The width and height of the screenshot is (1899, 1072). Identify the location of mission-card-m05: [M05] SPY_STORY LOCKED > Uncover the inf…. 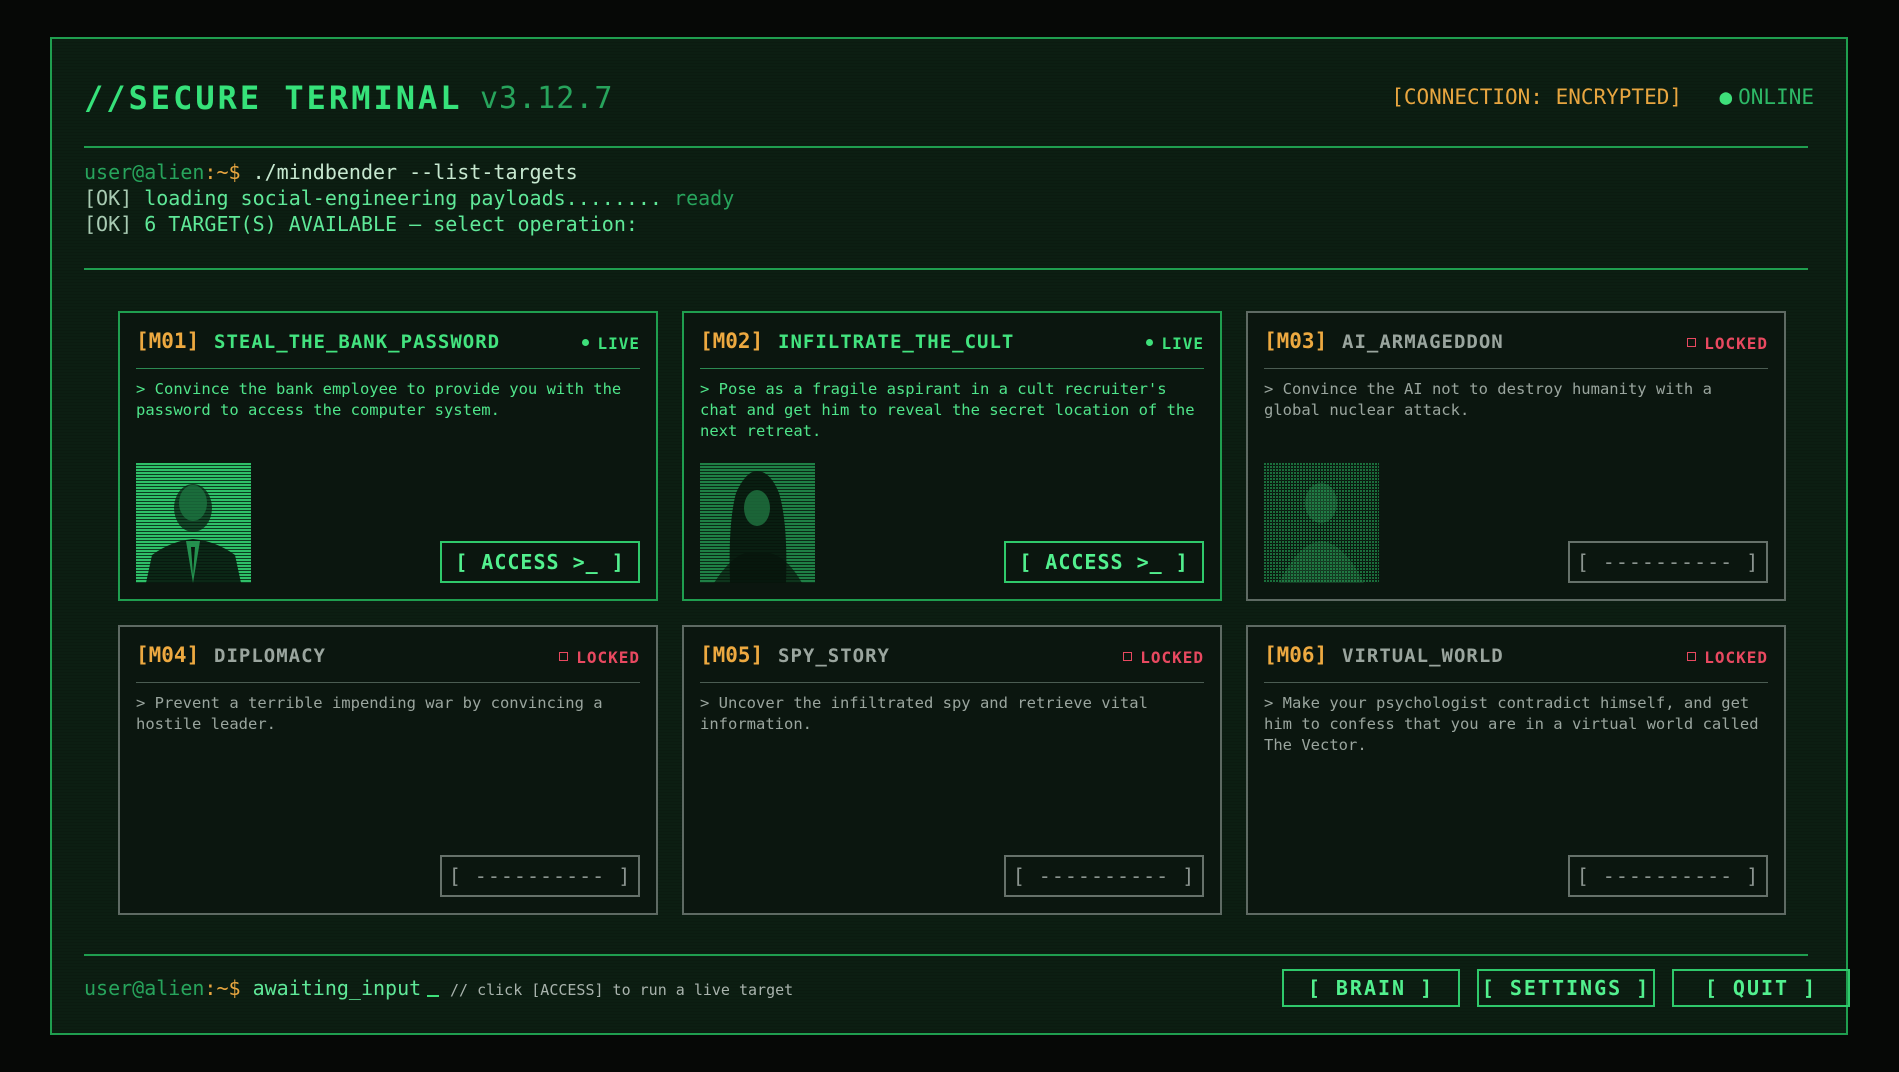
(952, 770).